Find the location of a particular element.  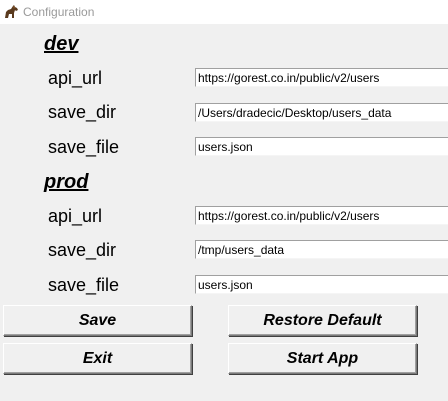

dev-save-dir-label: save_dir is located at coordinates (82, 112).